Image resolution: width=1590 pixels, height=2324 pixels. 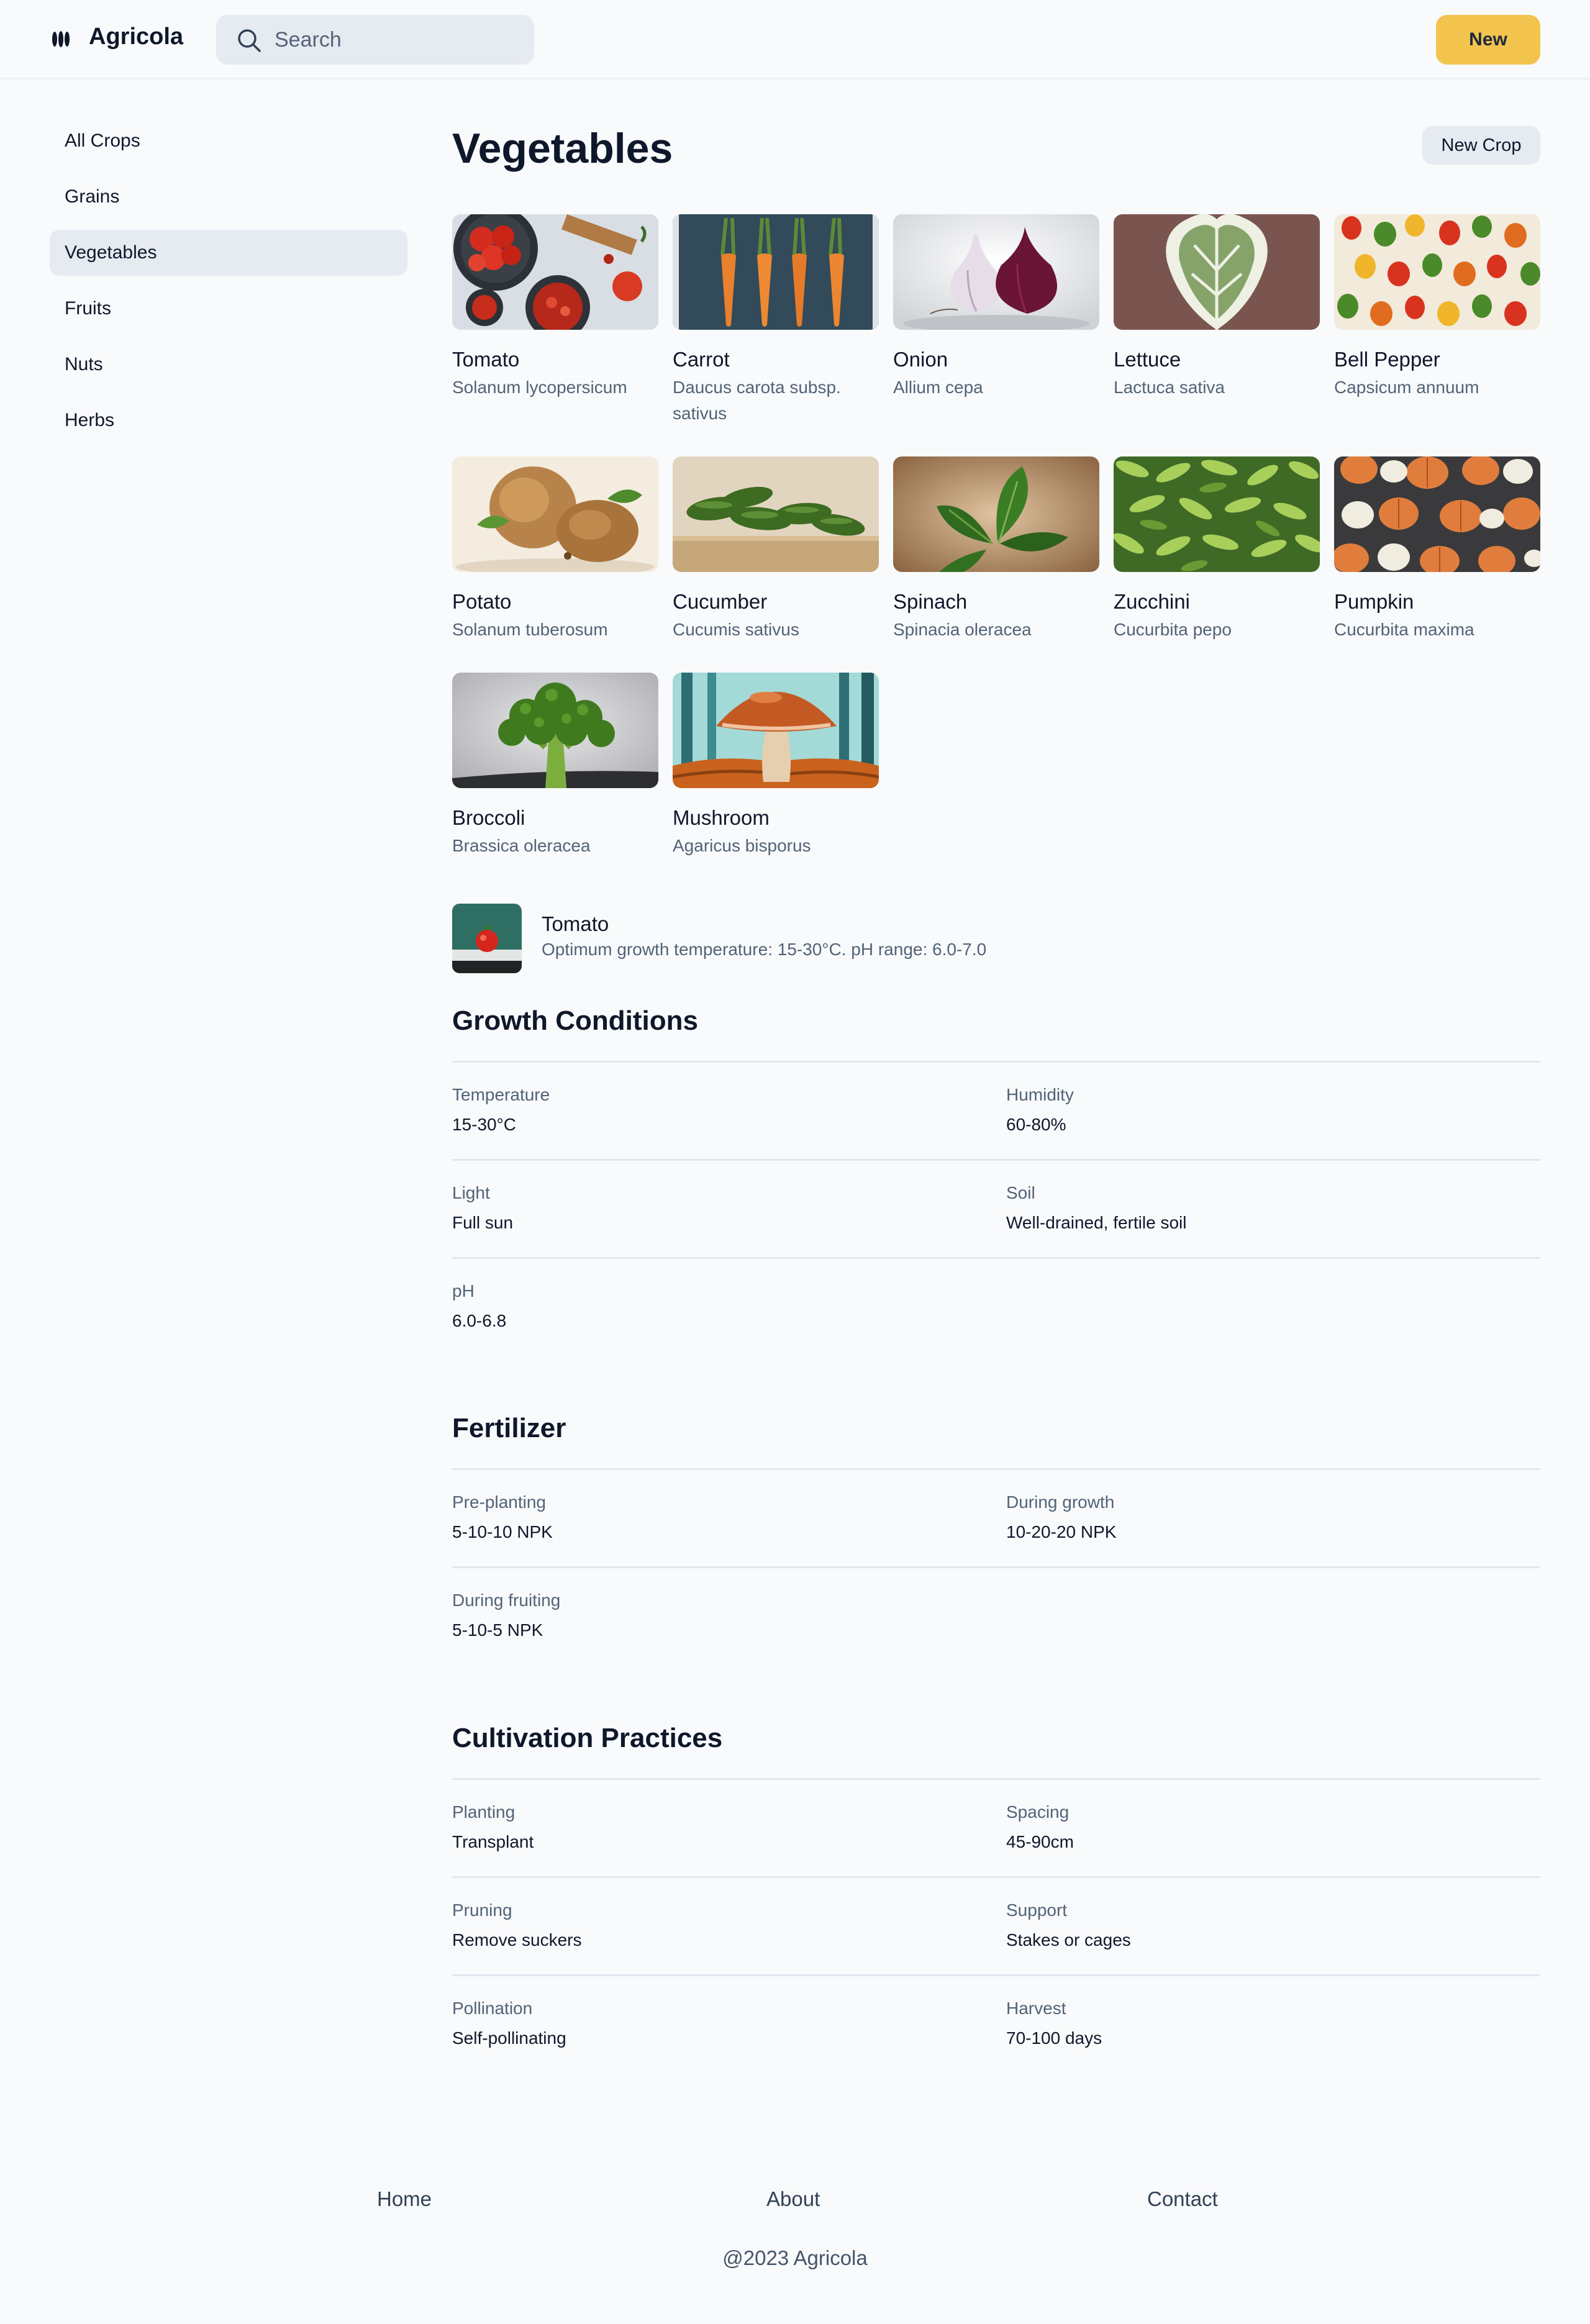 I want to click on featured-crop-name: Tomato, so click(x=575, y=924).